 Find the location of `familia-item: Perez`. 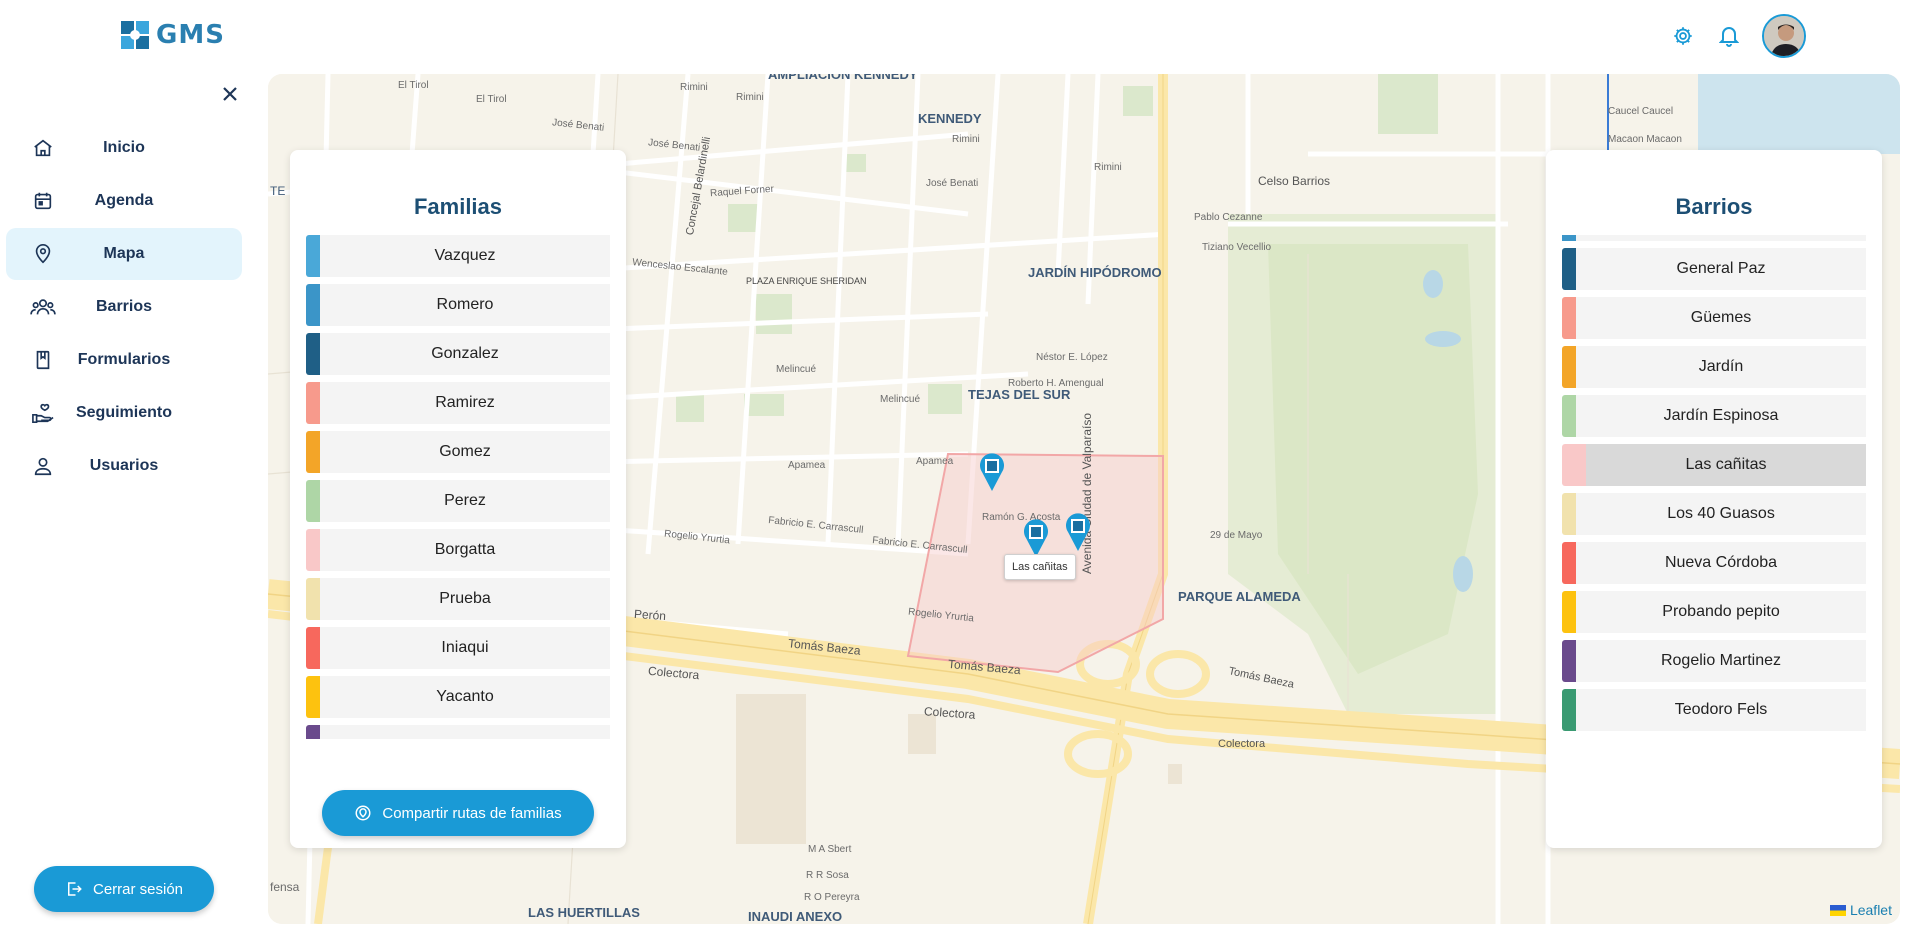

familia-item: Perez is located at coordinates (458, 501).